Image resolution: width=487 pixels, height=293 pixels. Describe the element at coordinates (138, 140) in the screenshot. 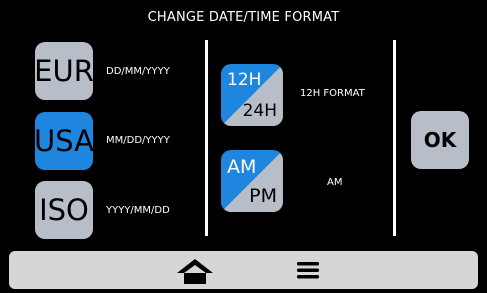

I see `usa-format-label: MM/DD/YYYY` at that location.